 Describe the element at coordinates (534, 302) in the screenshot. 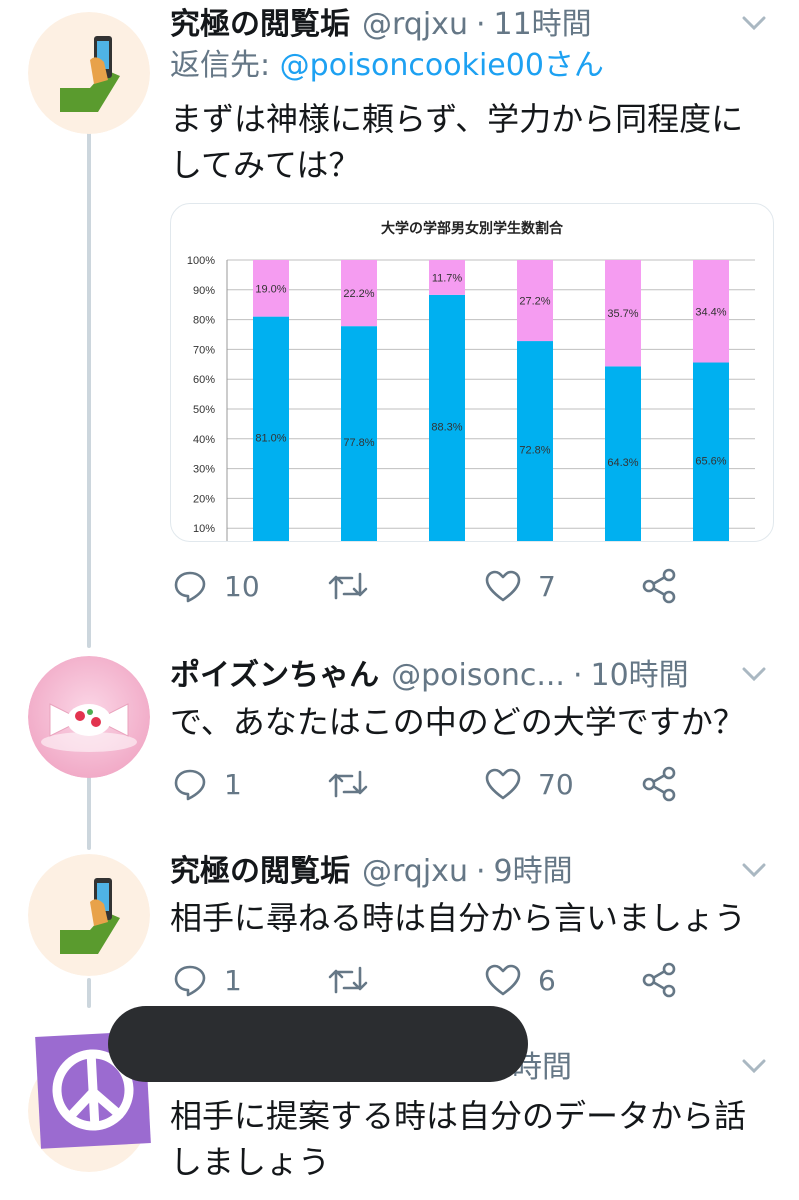

I see `chart-data-label-pink: 27.2%` at that location.